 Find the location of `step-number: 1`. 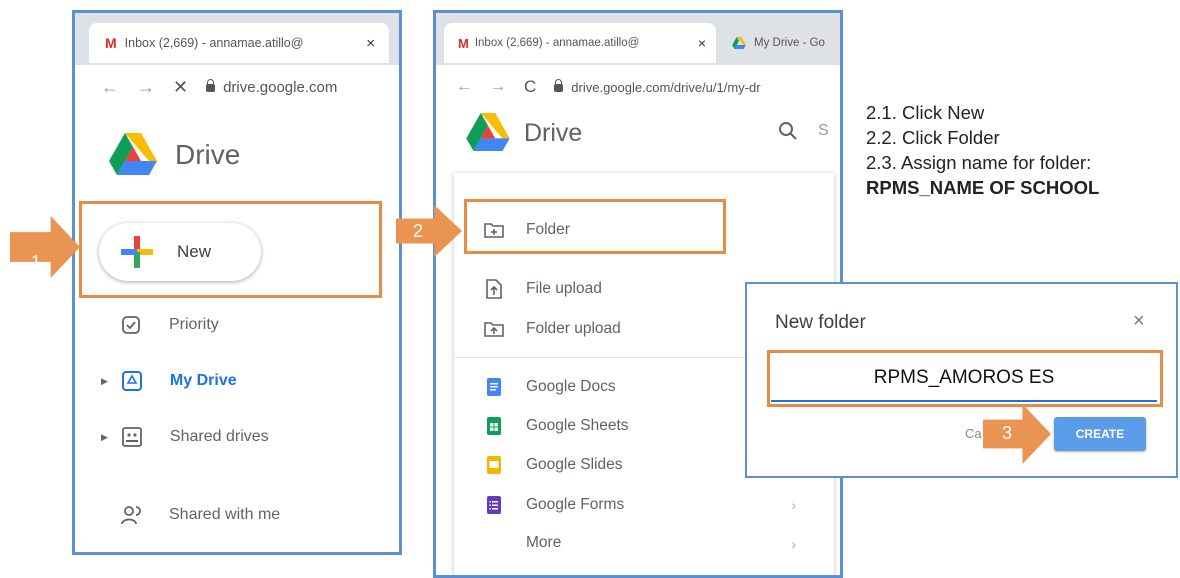

step-number: 1 is located at coordinates (35, 261).